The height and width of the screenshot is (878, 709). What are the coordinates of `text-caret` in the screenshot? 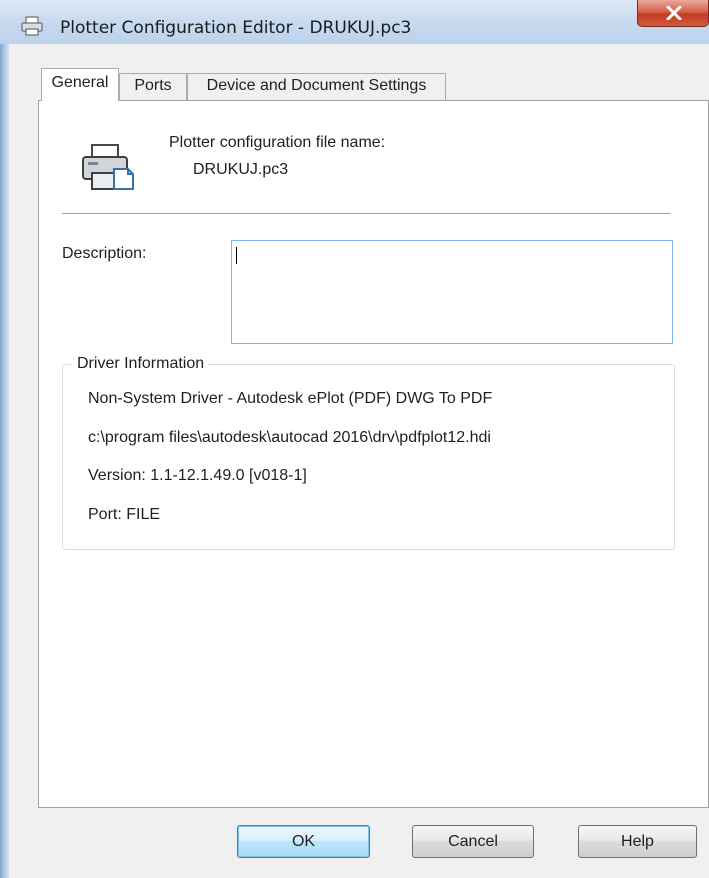 It's located at (236, 255).